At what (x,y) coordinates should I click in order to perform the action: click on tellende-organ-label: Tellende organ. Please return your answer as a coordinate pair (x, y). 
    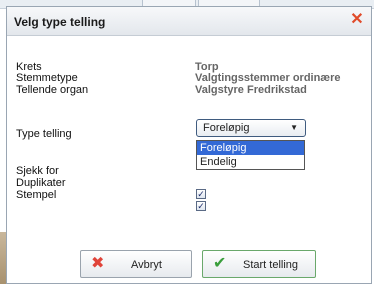
    Looking at the image, I should click on (52, 90).